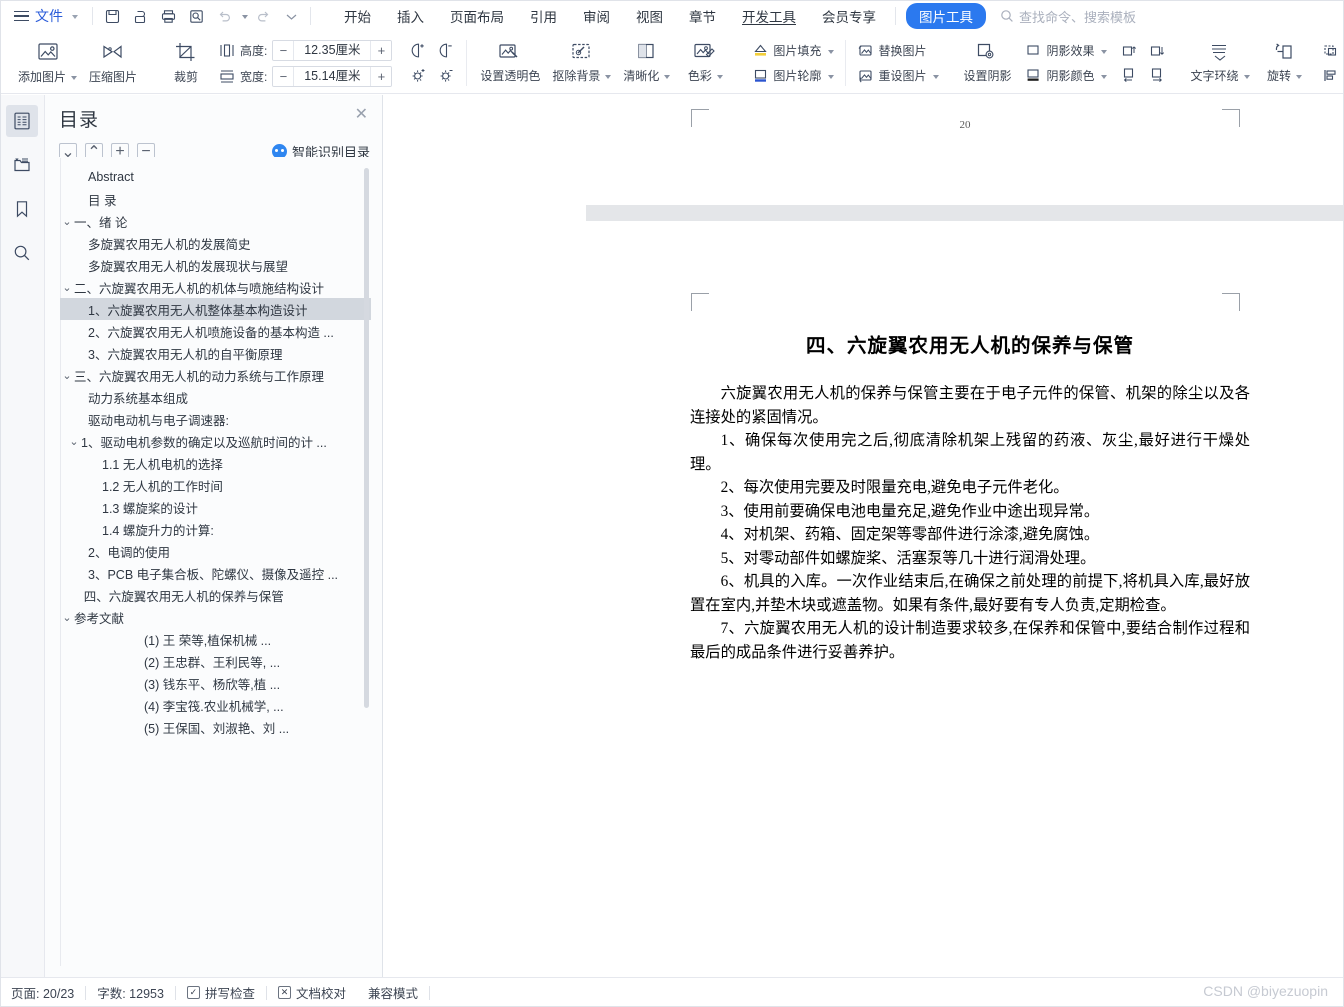 This screenshot has height=1007, width=1344. I want to click on toc-item: ⌄ 一、绪 论, so click(215, 221).